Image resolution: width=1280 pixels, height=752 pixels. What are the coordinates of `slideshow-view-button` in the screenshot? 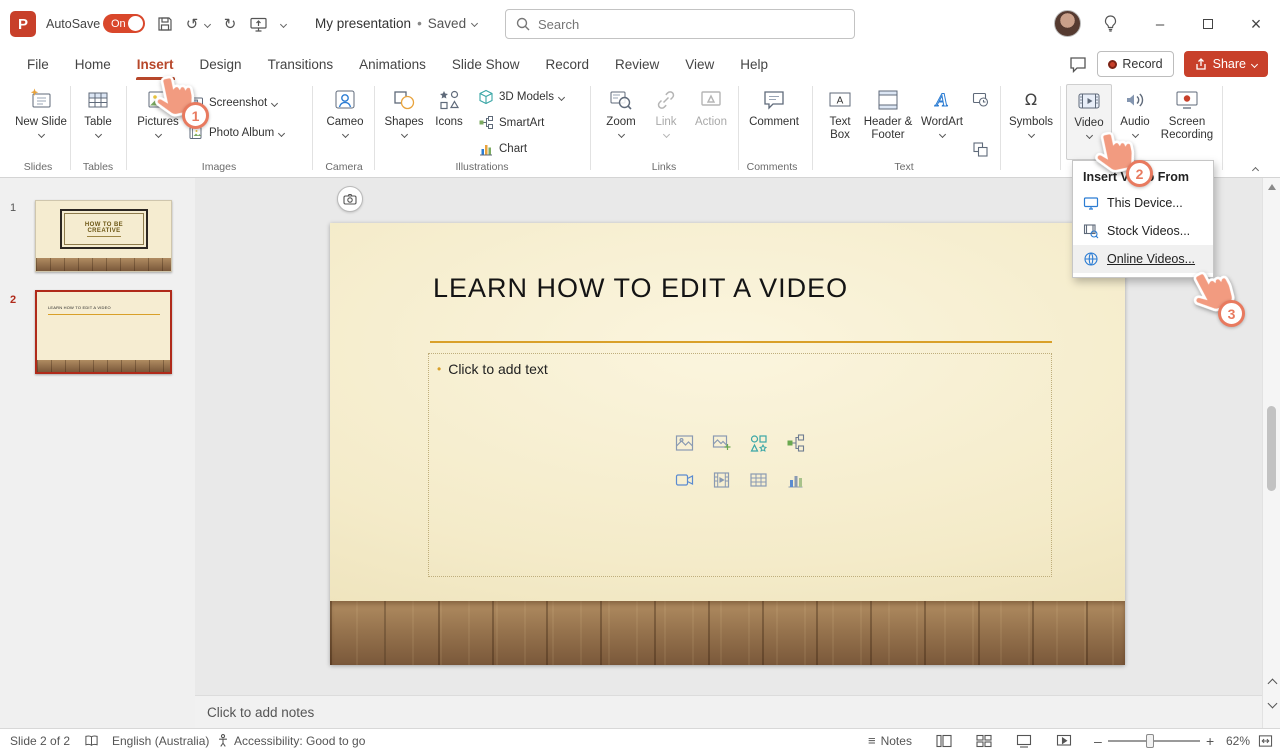 It's located at (1064, 740).